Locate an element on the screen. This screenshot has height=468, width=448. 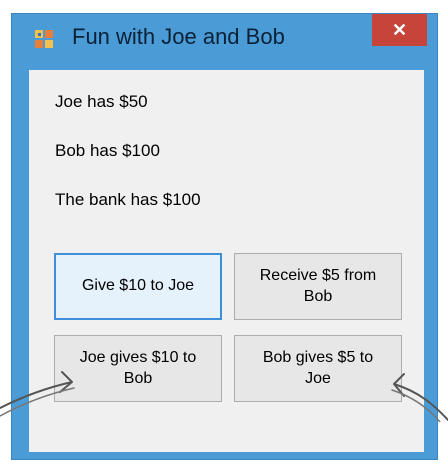
receive-from-bob-button: Receive $5 from Bob is located at coordinates (318, 286).